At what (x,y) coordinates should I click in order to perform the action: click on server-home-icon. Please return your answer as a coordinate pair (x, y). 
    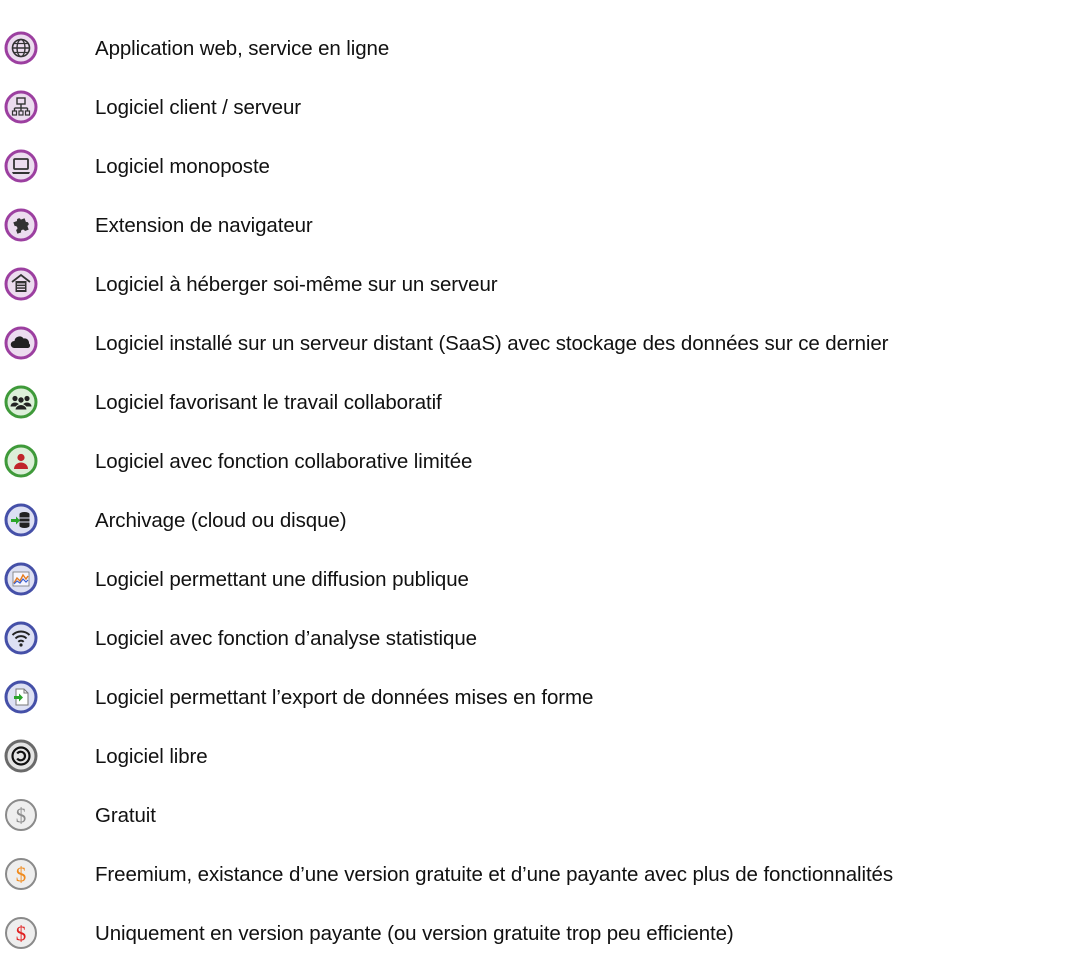
    Looking at the image, I should click on (21, 284).